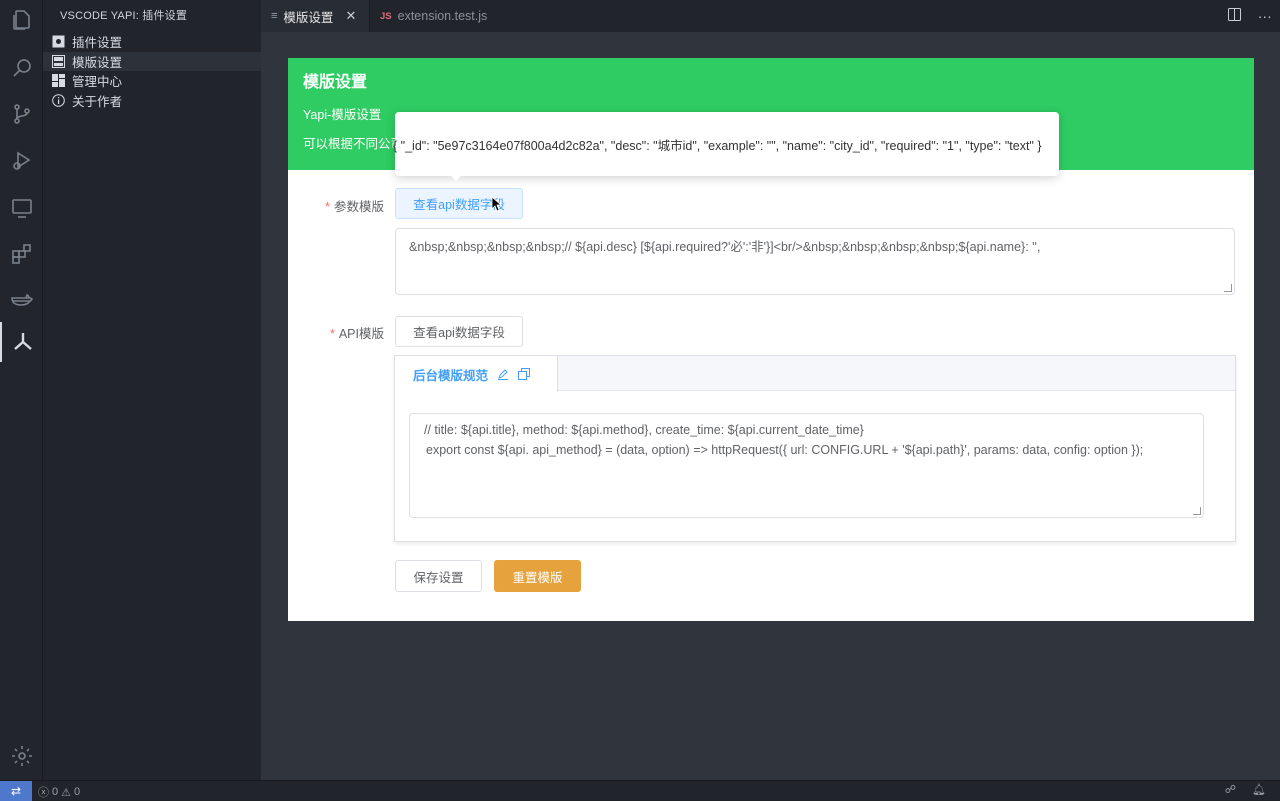 This screenshot has height=801, width=1280. What do you see at coordinates (97, 43) in the screenshot?
I see `sidebar-item-label: 插件设置` at bounding box center [97, 43].